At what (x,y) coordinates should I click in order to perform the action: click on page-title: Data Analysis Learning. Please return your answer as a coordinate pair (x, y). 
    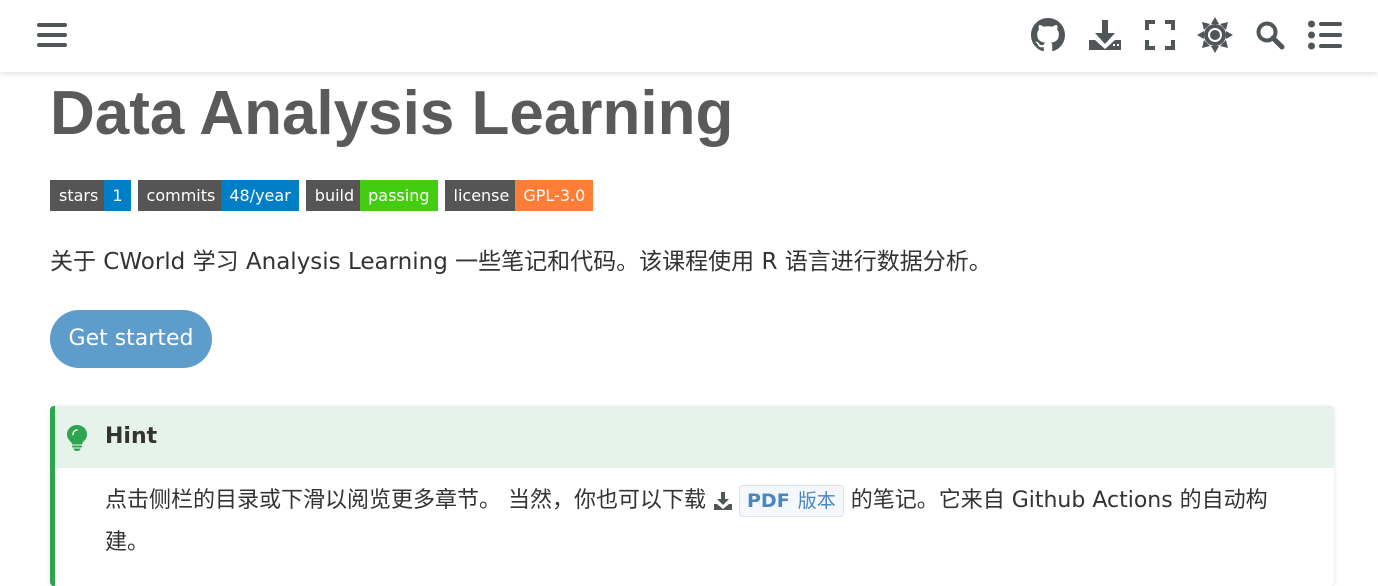
    Looking at the image, I should click on (392, 113).